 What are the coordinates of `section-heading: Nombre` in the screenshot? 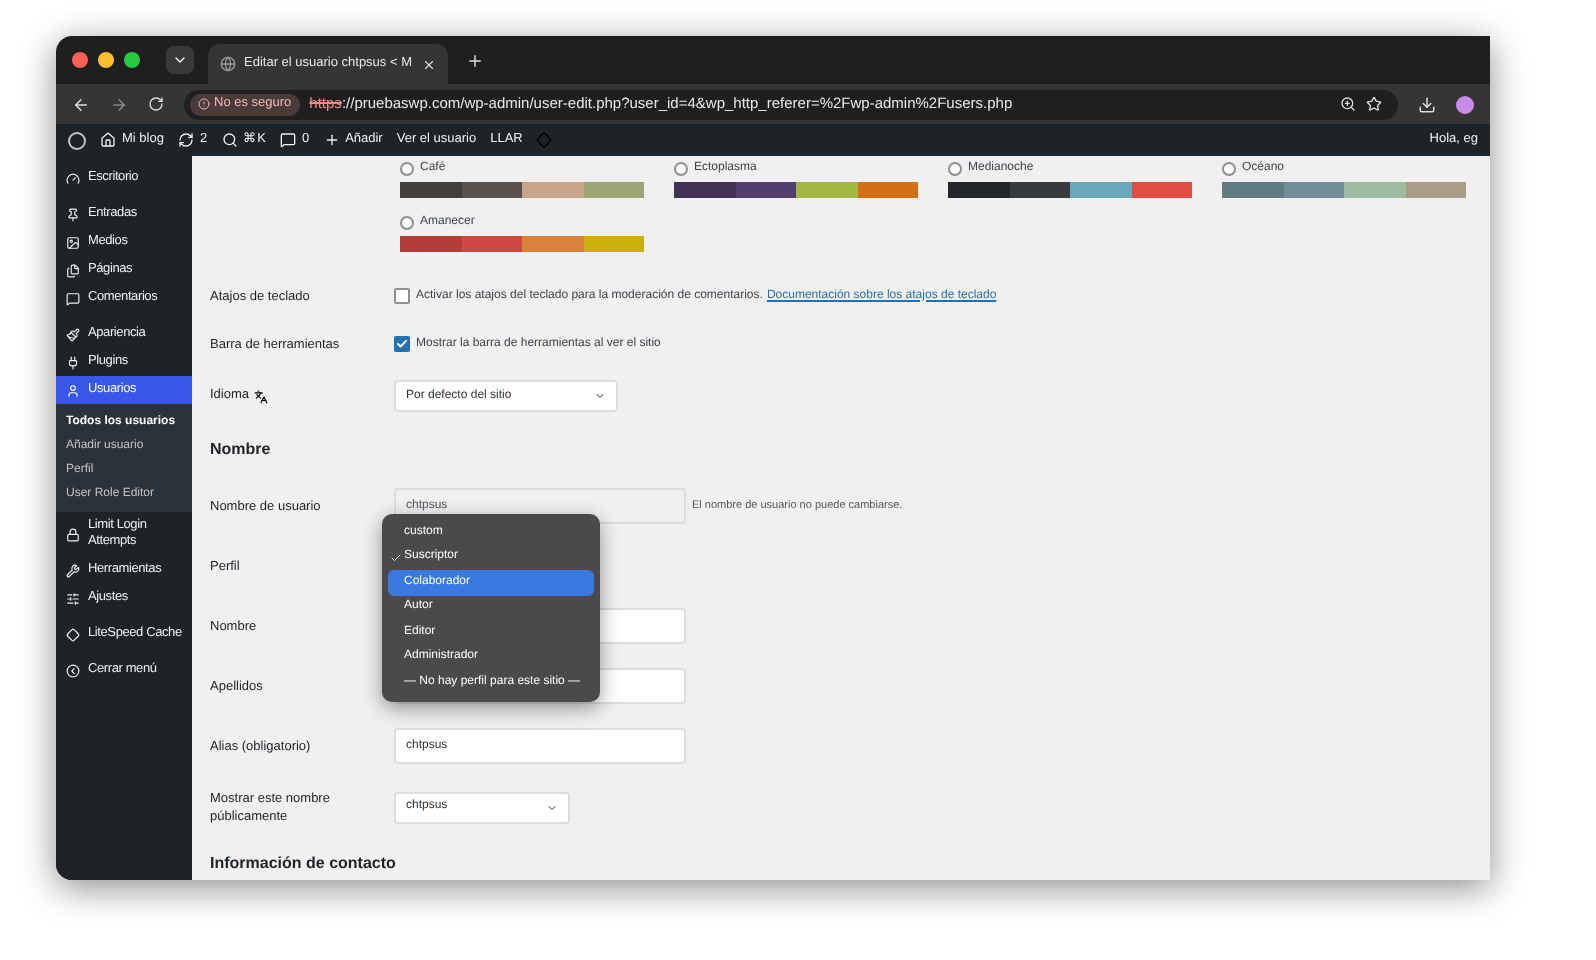 It's located at (240, 450).